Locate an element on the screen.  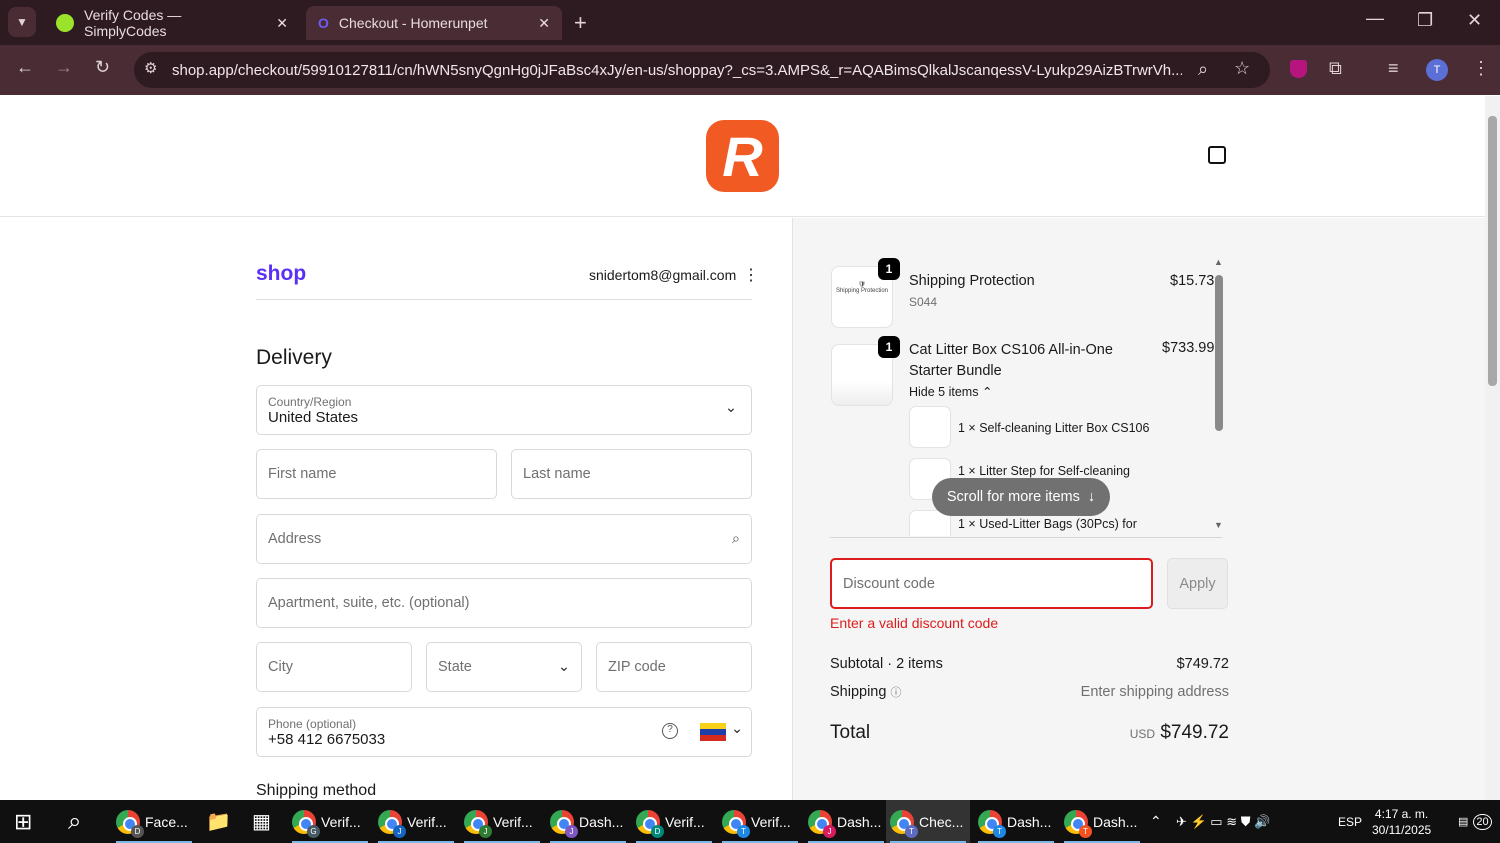
placeholder: ZIP code is located at coordinates (637, 667).